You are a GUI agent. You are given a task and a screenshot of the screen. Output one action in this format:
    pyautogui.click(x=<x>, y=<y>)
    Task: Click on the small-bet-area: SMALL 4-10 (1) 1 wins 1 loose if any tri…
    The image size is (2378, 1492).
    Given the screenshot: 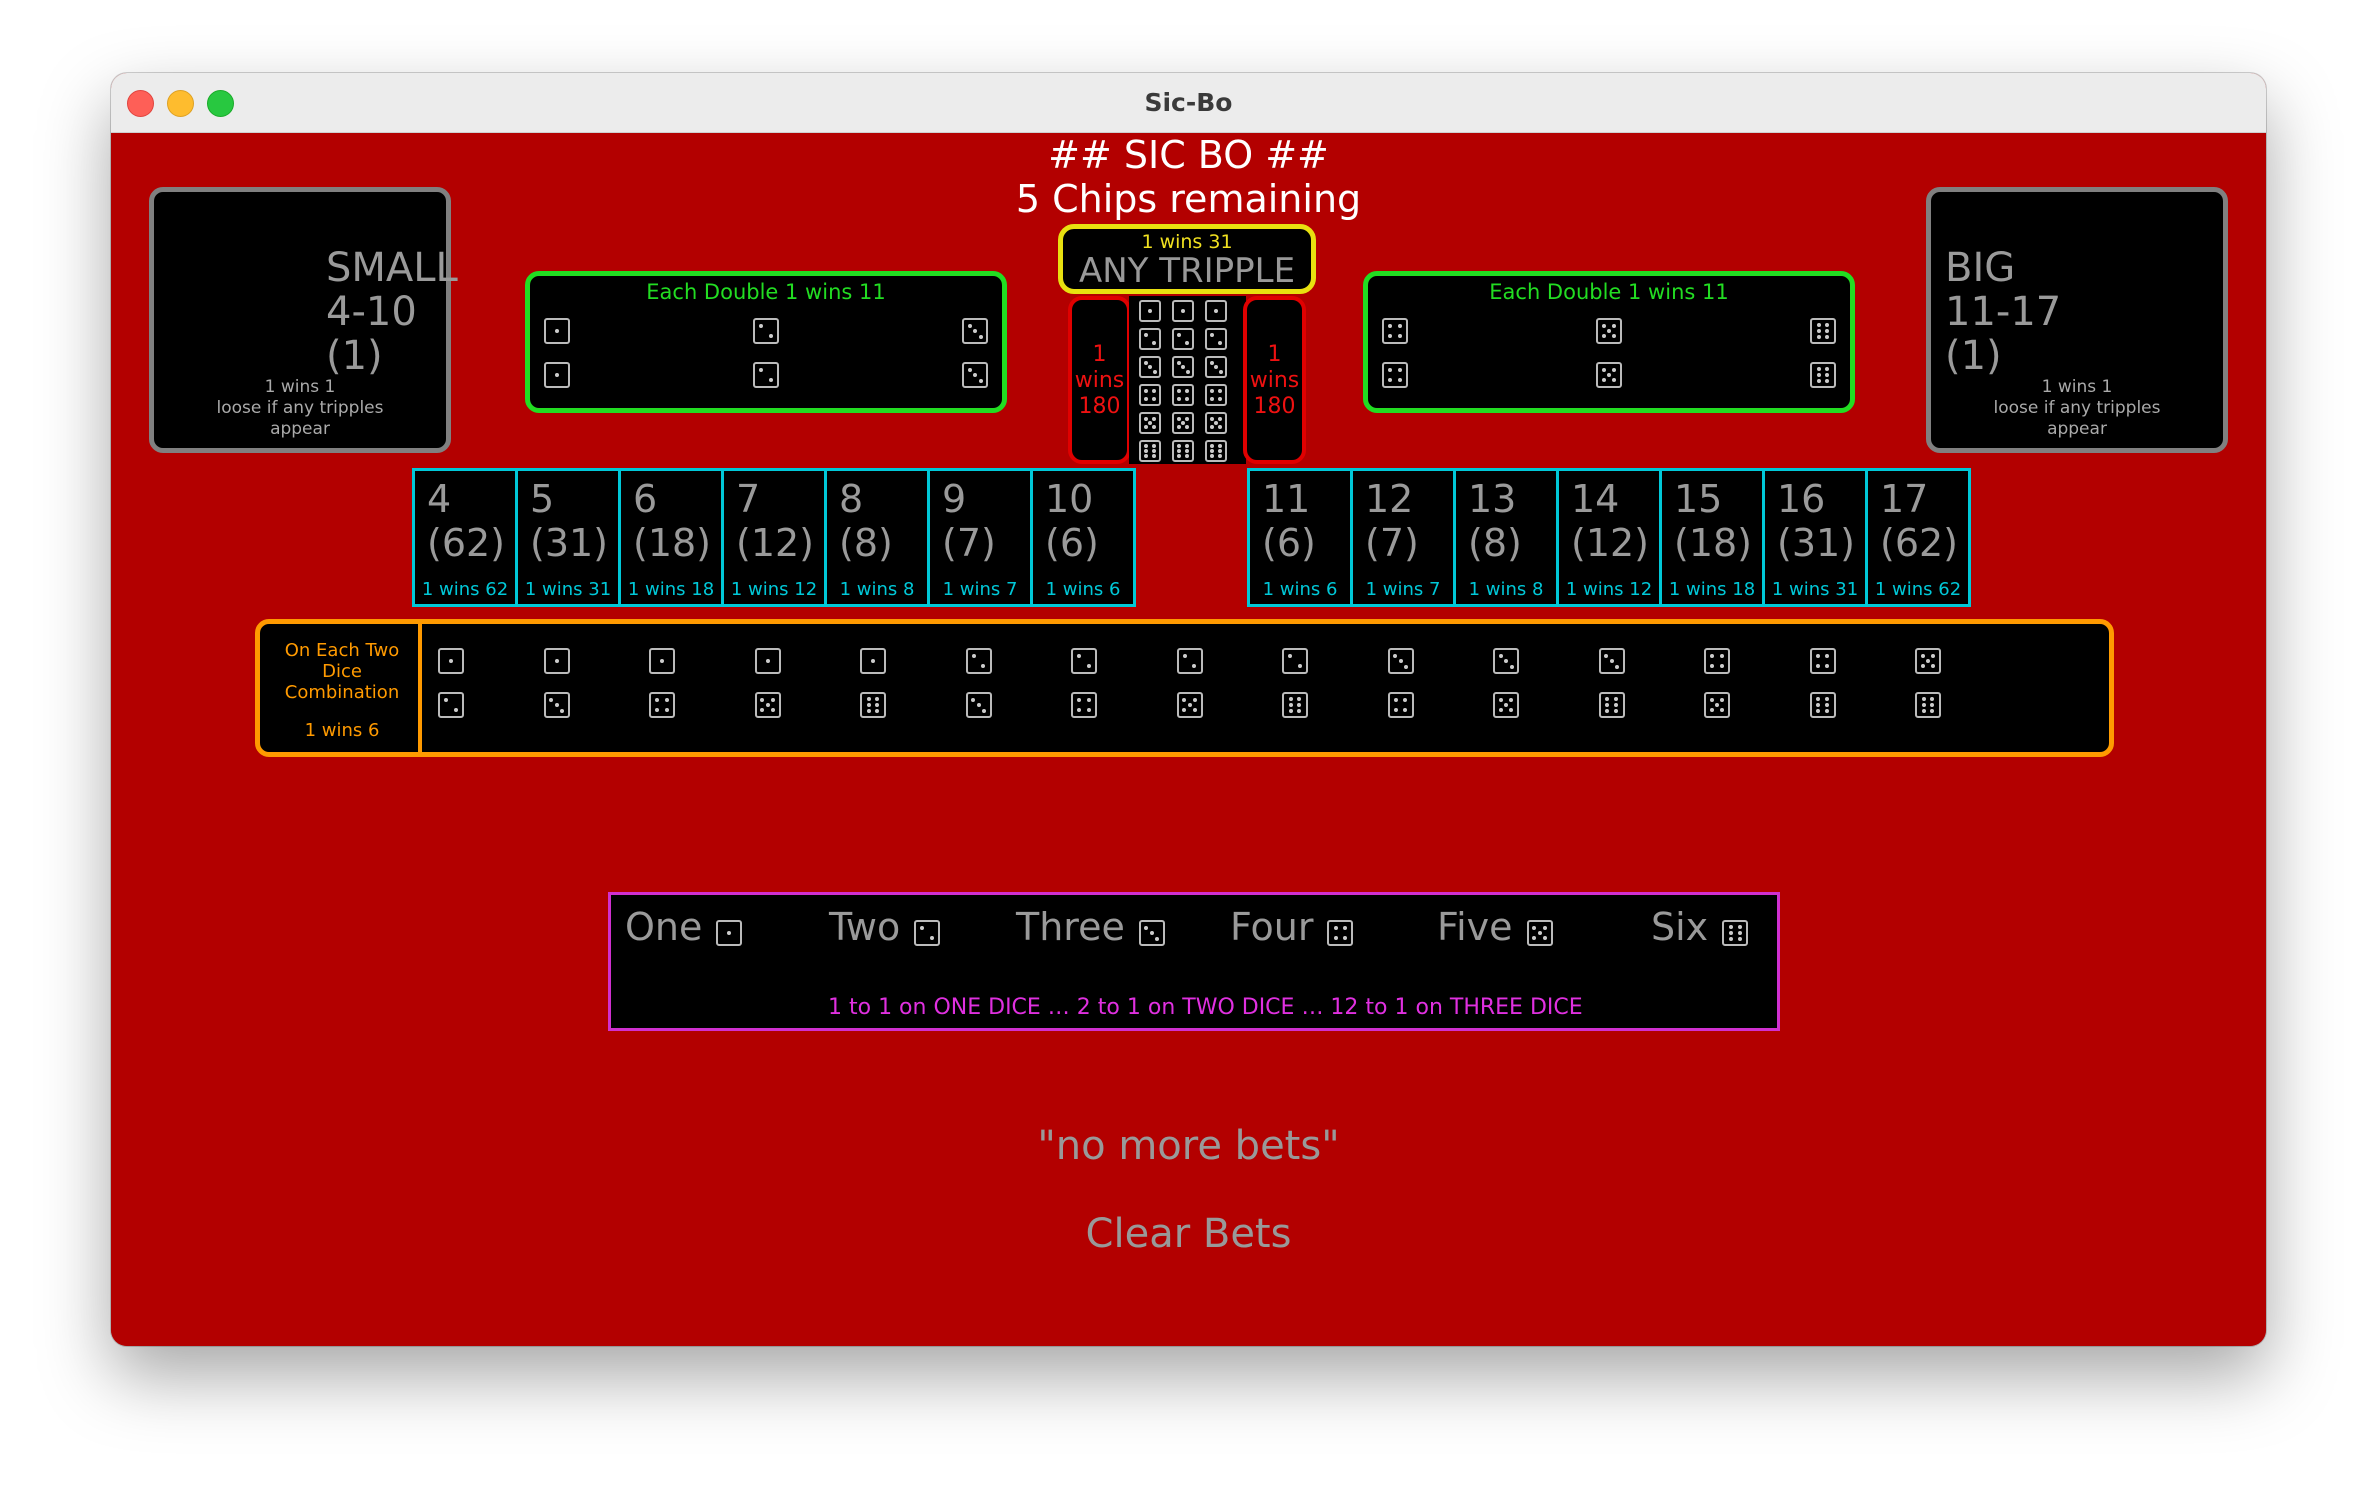 What is the action you would take?
    pyautogui.click(x=303, y=320)
    